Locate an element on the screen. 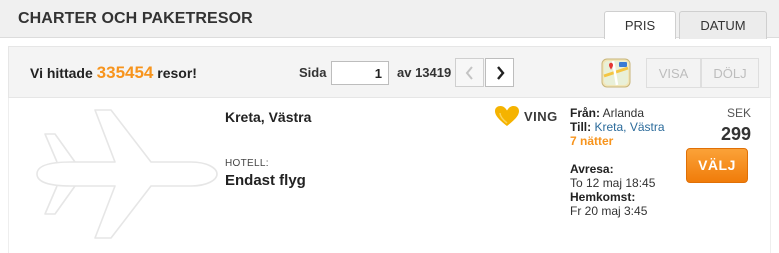 This screenshot has height=253, width=779. chevron-left-icon is located at coordinates (469, 72).